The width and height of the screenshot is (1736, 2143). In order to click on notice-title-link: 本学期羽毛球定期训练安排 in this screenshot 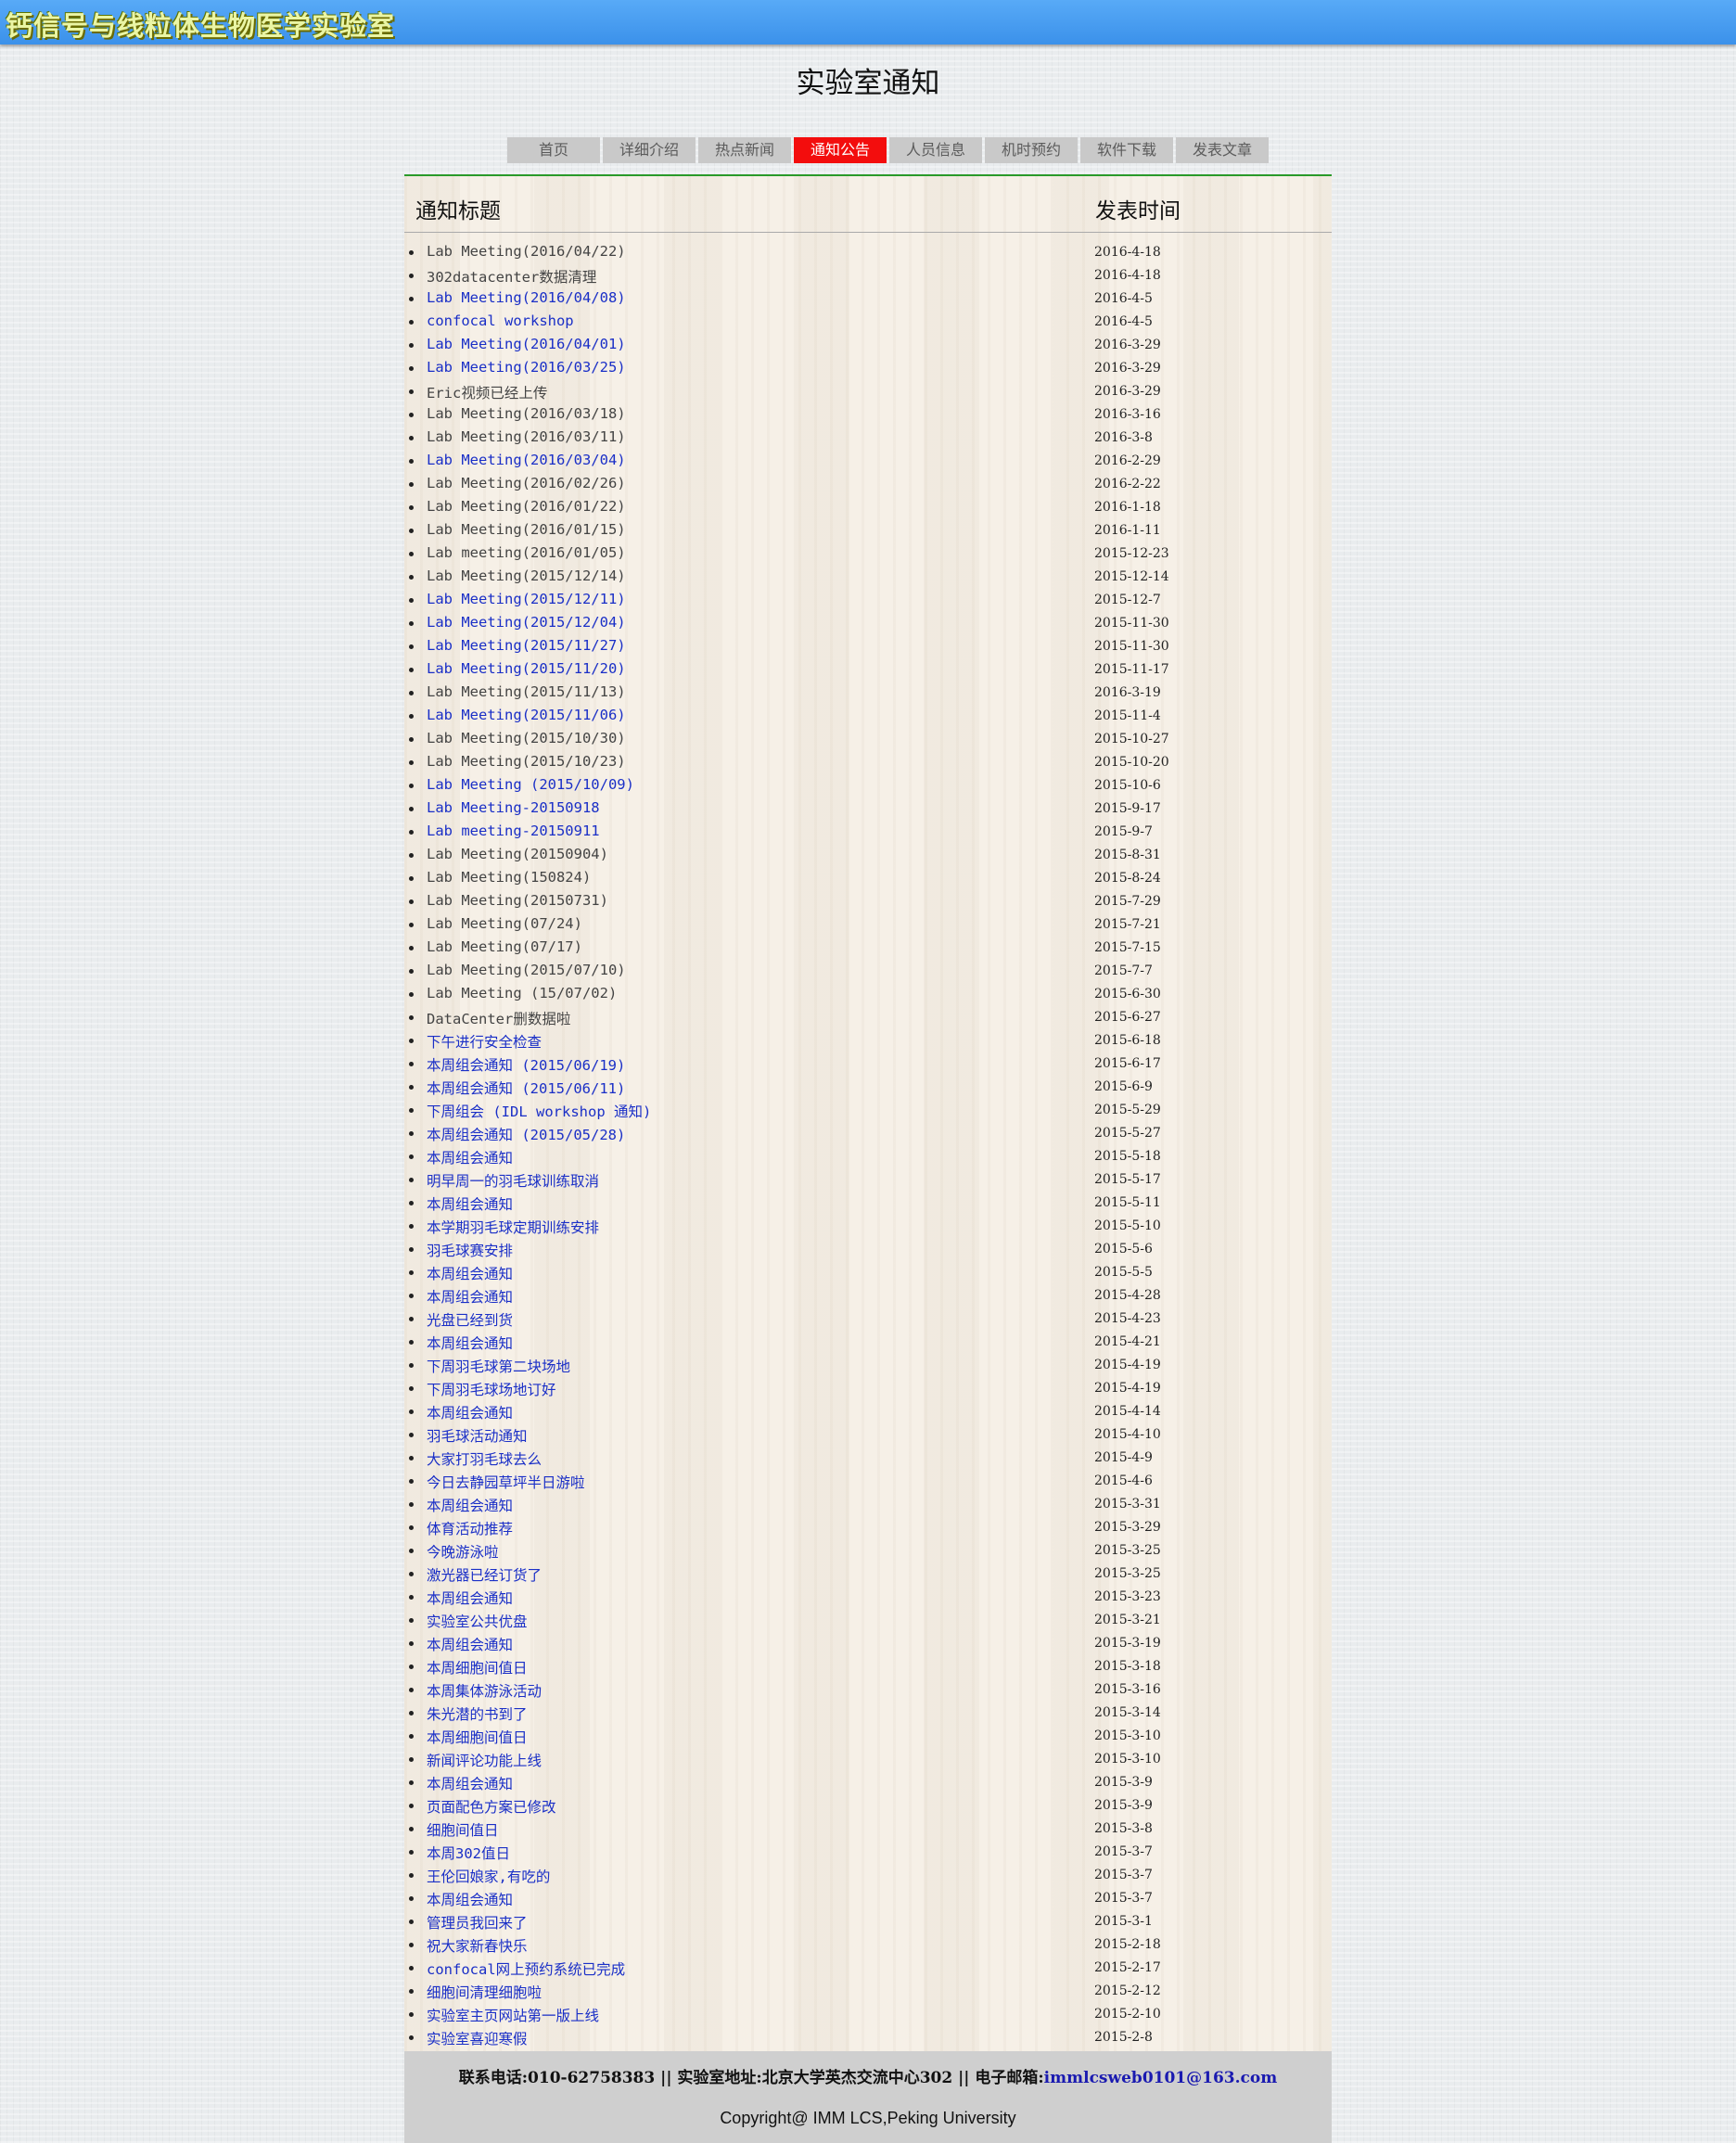, I will do `click(513, 1227)`.